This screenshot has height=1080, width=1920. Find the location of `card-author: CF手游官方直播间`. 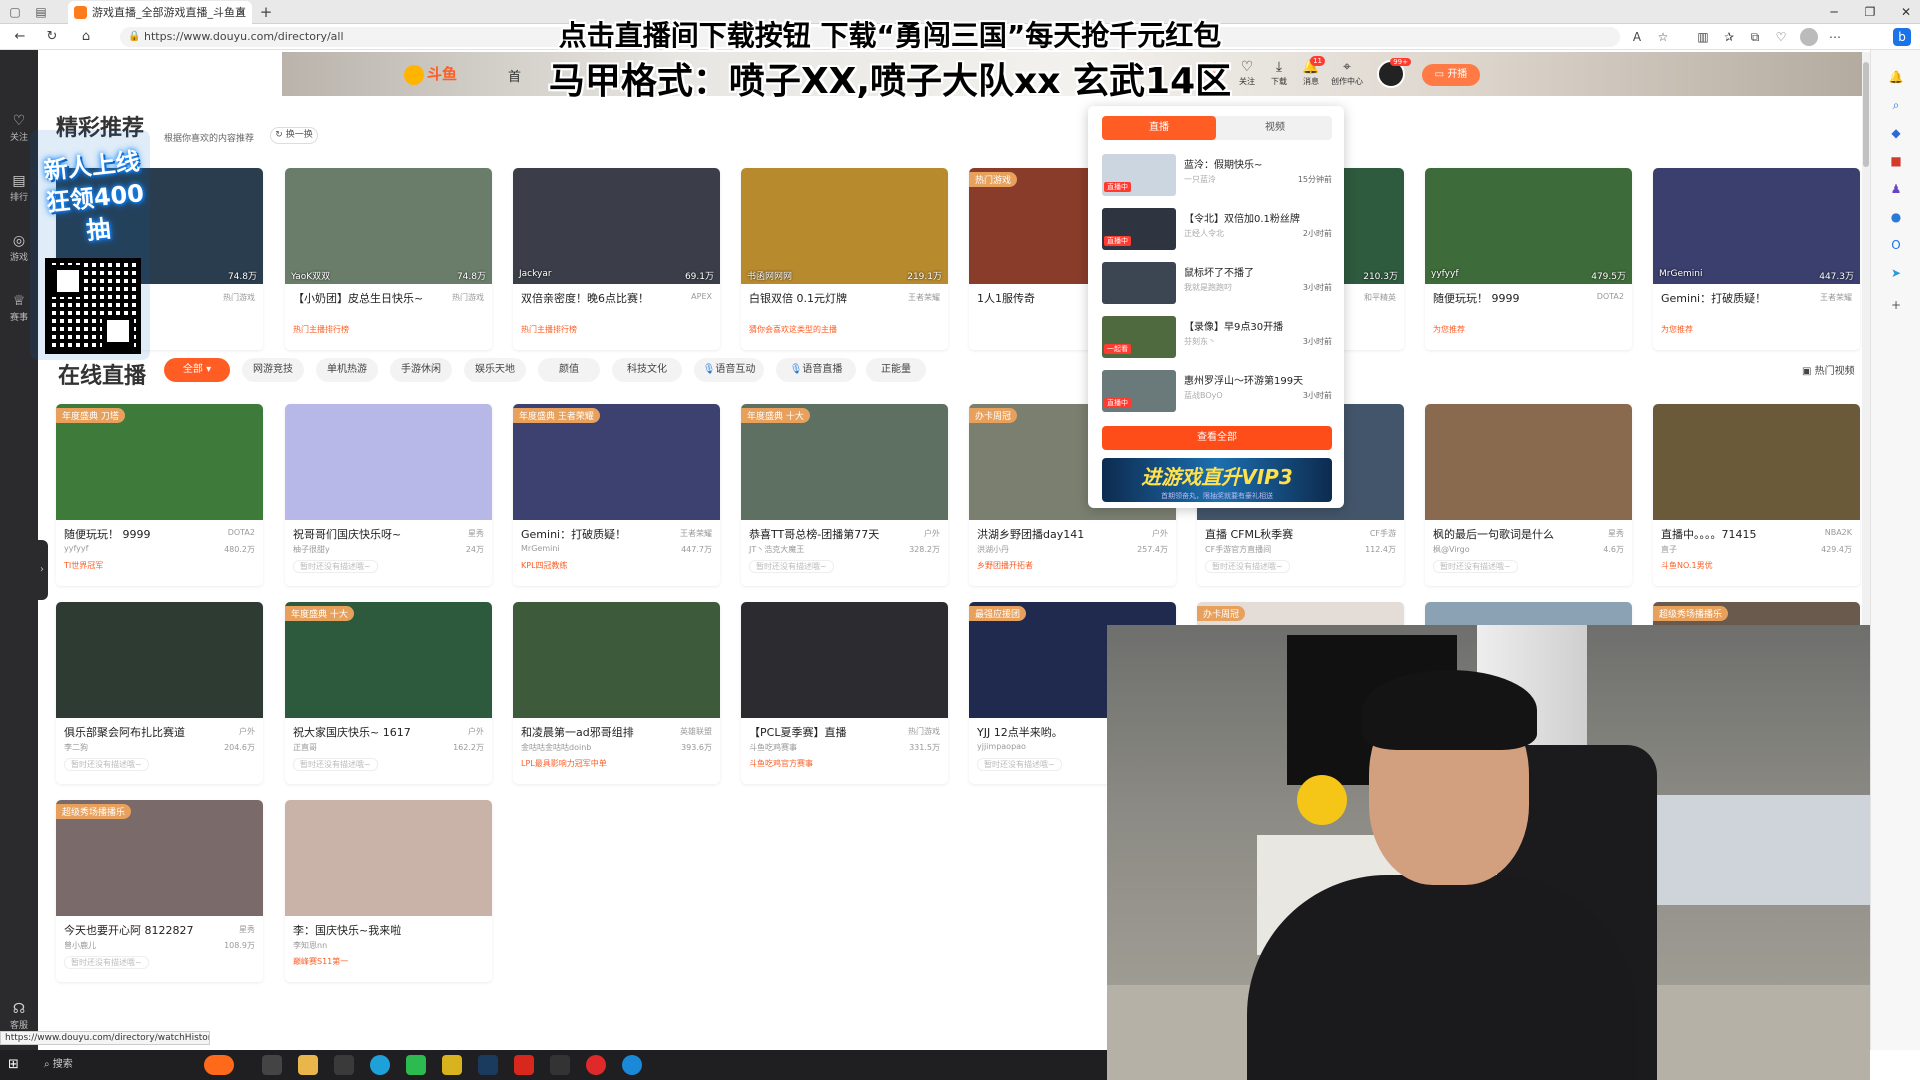

card-author: CF手游官方直播间 is located at coordinates (1238, 549).